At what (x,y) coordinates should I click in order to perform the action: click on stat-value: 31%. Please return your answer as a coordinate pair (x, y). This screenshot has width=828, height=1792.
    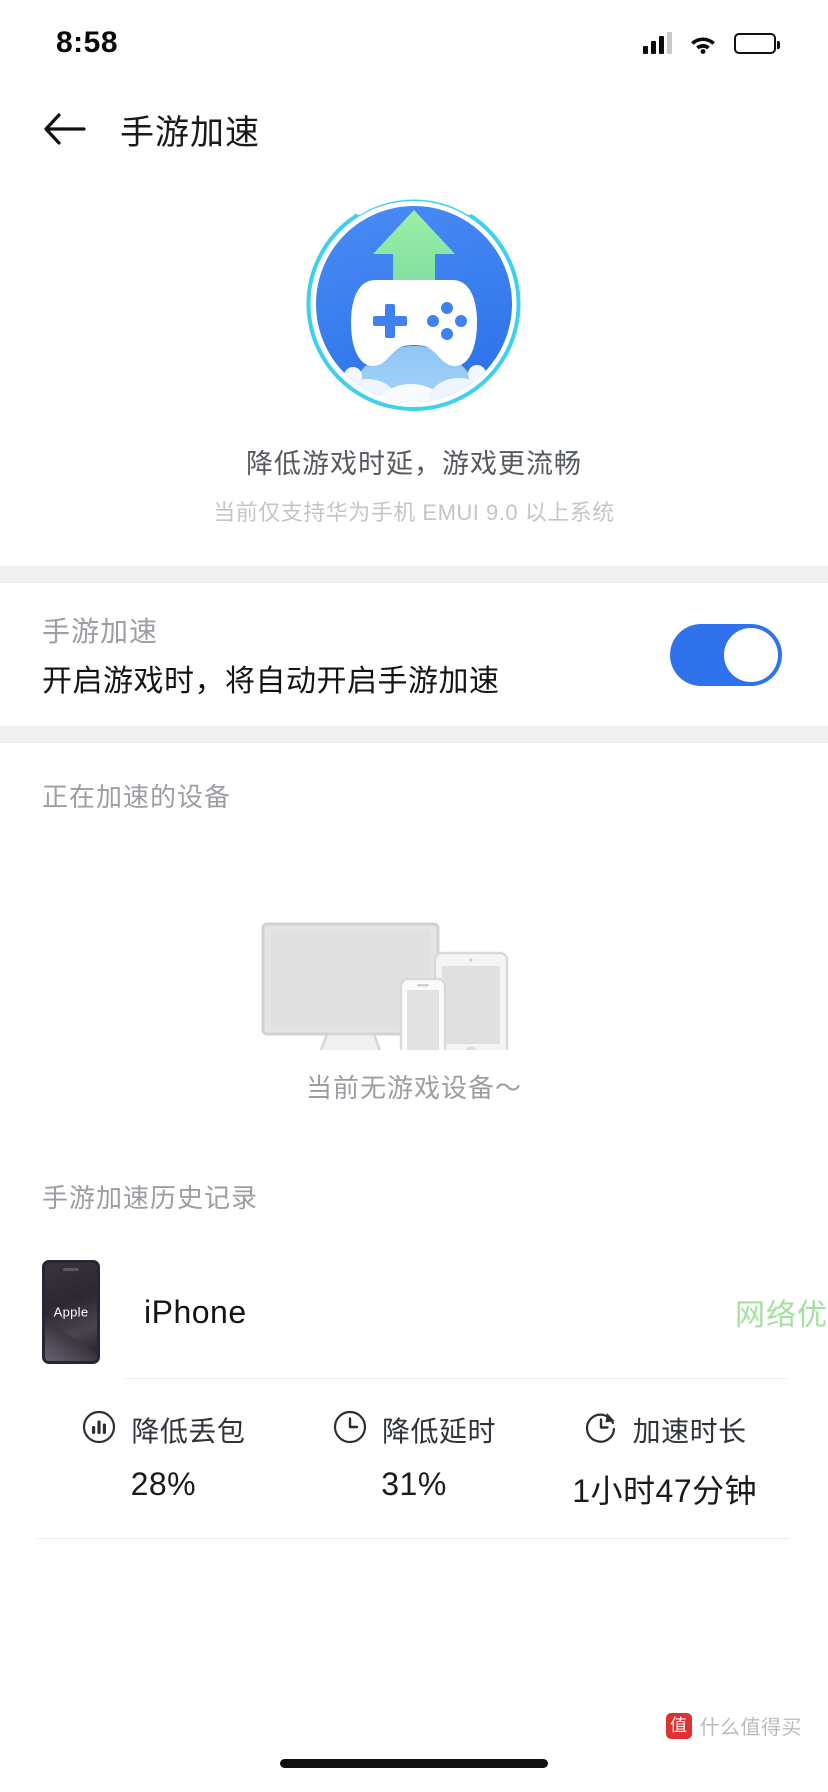
    Looking at the image, I should click on (414, 1484).